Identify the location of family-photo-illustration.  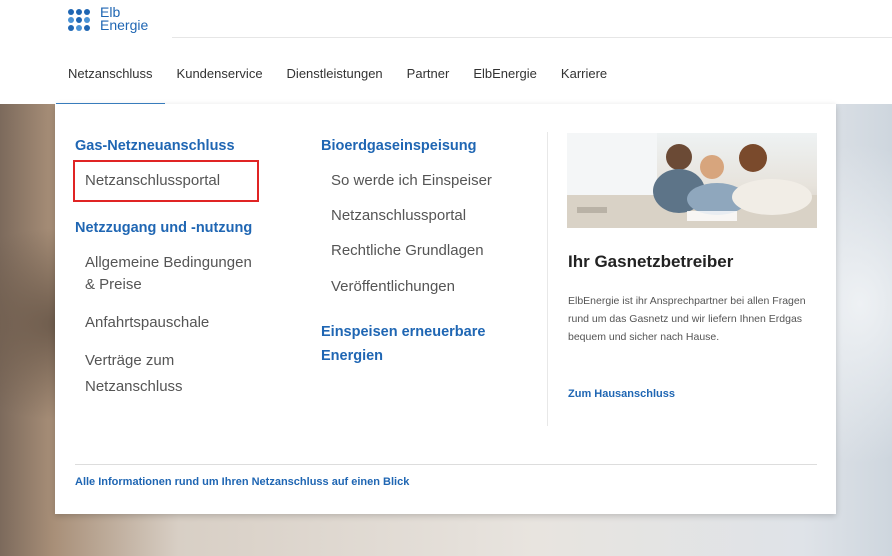
(692, 180).